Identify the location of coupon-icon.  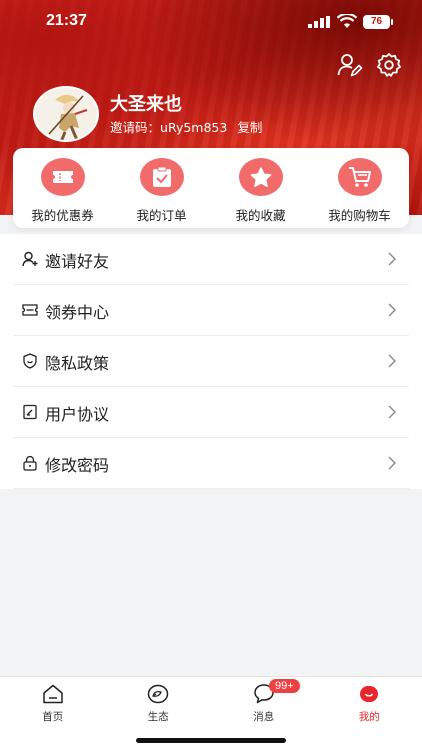
(62, 177).